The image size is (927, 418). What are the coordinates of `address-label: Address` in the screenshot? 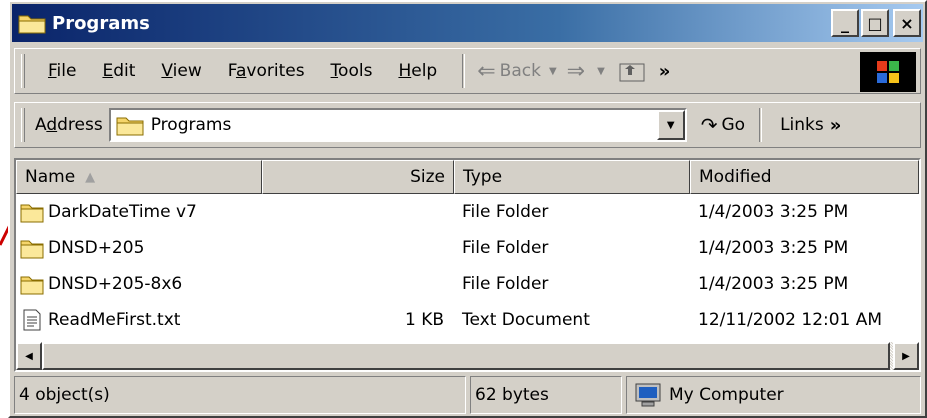 It's located at (69, 125).